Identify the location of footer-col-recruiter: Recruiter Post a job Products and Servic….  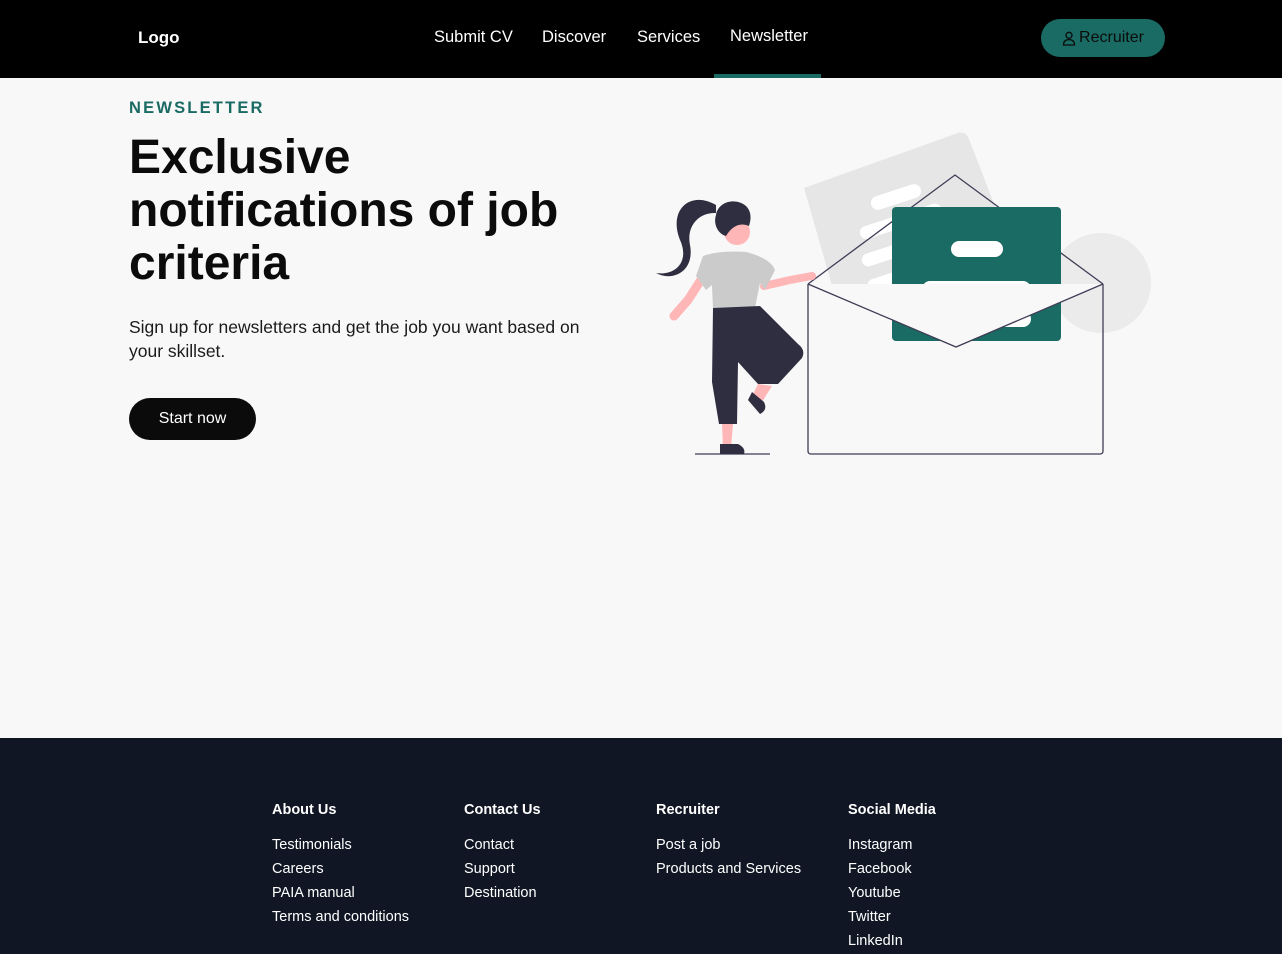
(728, 841).